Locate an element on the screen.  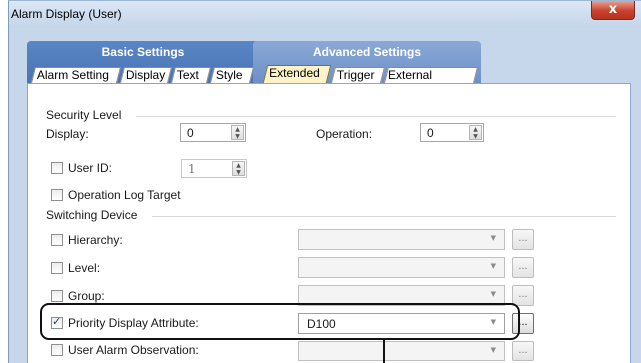
user-id-value: 1 is located at coordinates (192, 169).